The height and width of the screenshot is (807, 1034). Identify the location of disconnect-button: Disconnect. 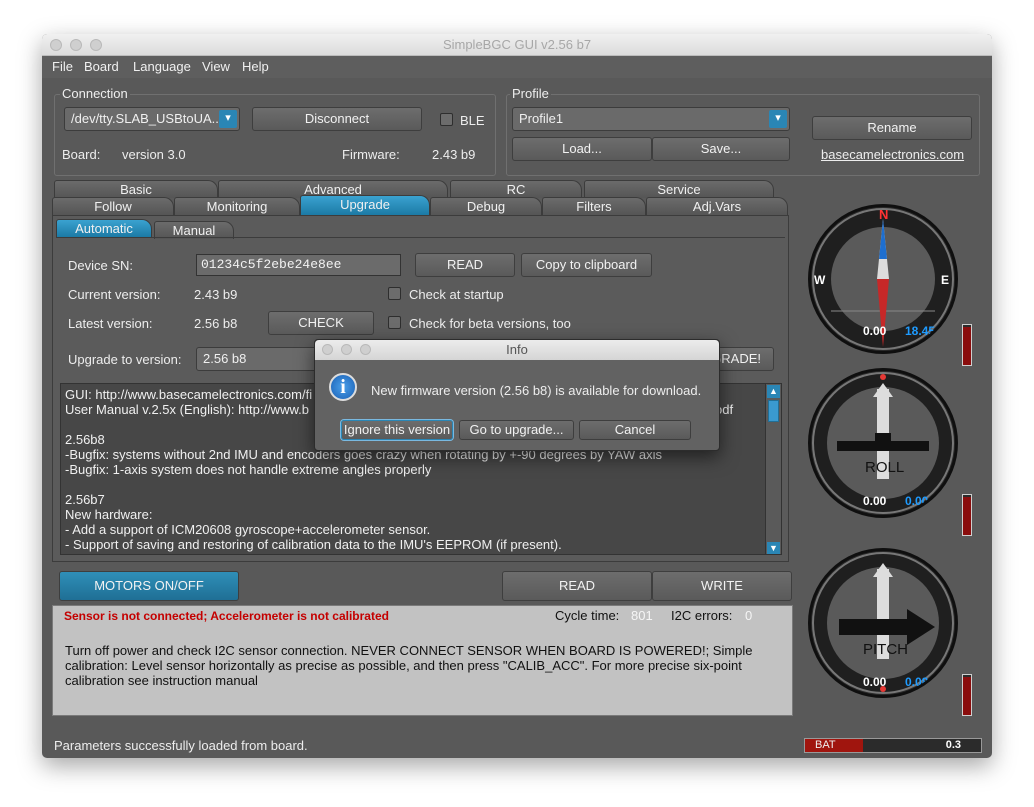
(337, 119).